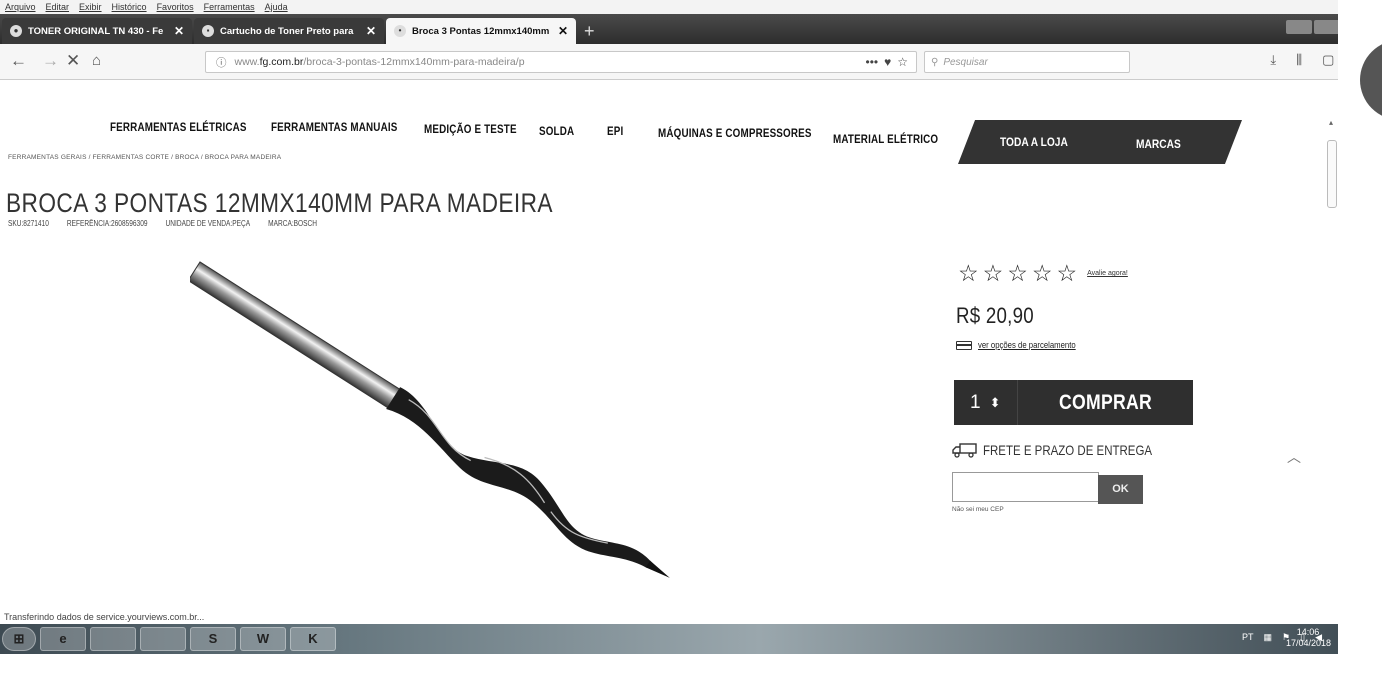 Image resolution: width=1382 pixels, height=675 pixels. What do you see at coordinates (986, 402) in the screenshot?
I see `quantity-stepper: 1 ⬍` at bounding box center [986, 402].